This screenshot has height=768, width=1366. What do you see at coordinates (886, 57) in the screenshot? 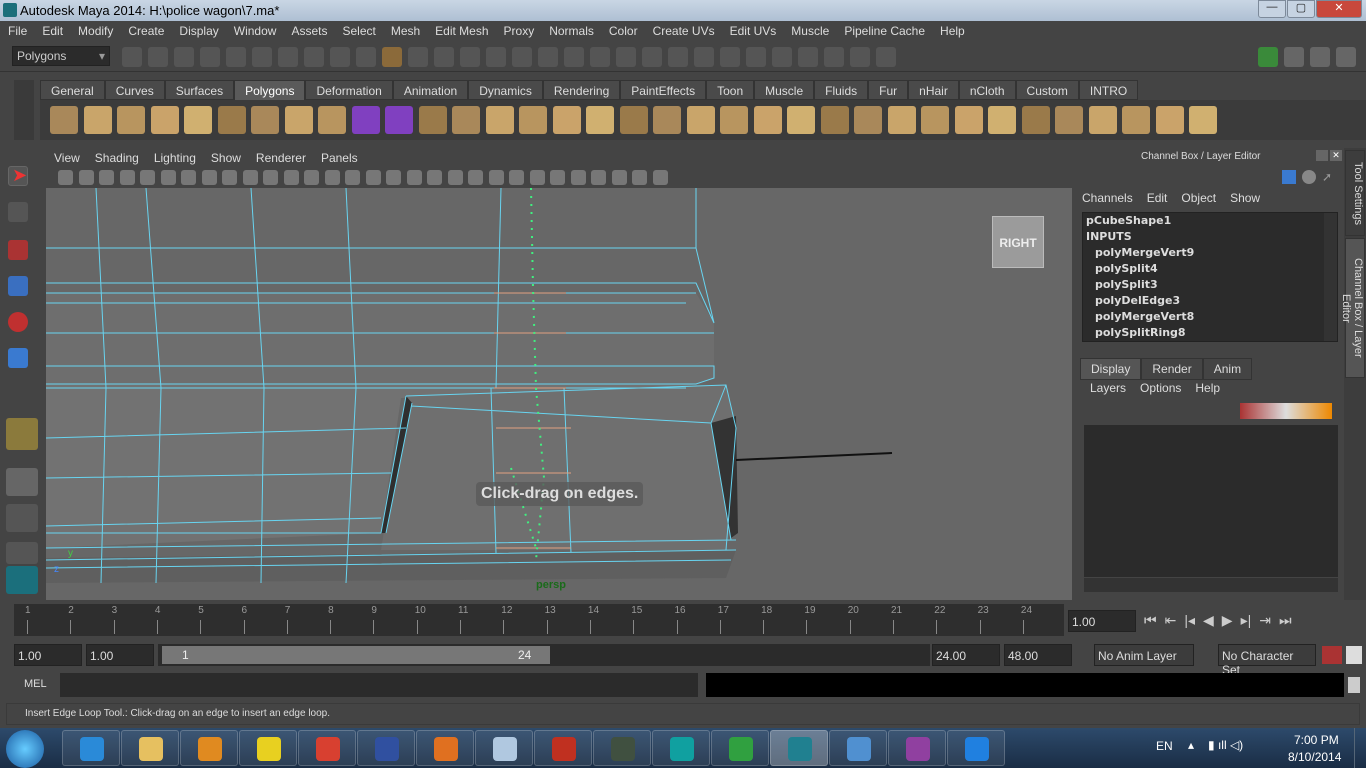
I see `status-tool-30-icon` at bounding box center [886, 57].